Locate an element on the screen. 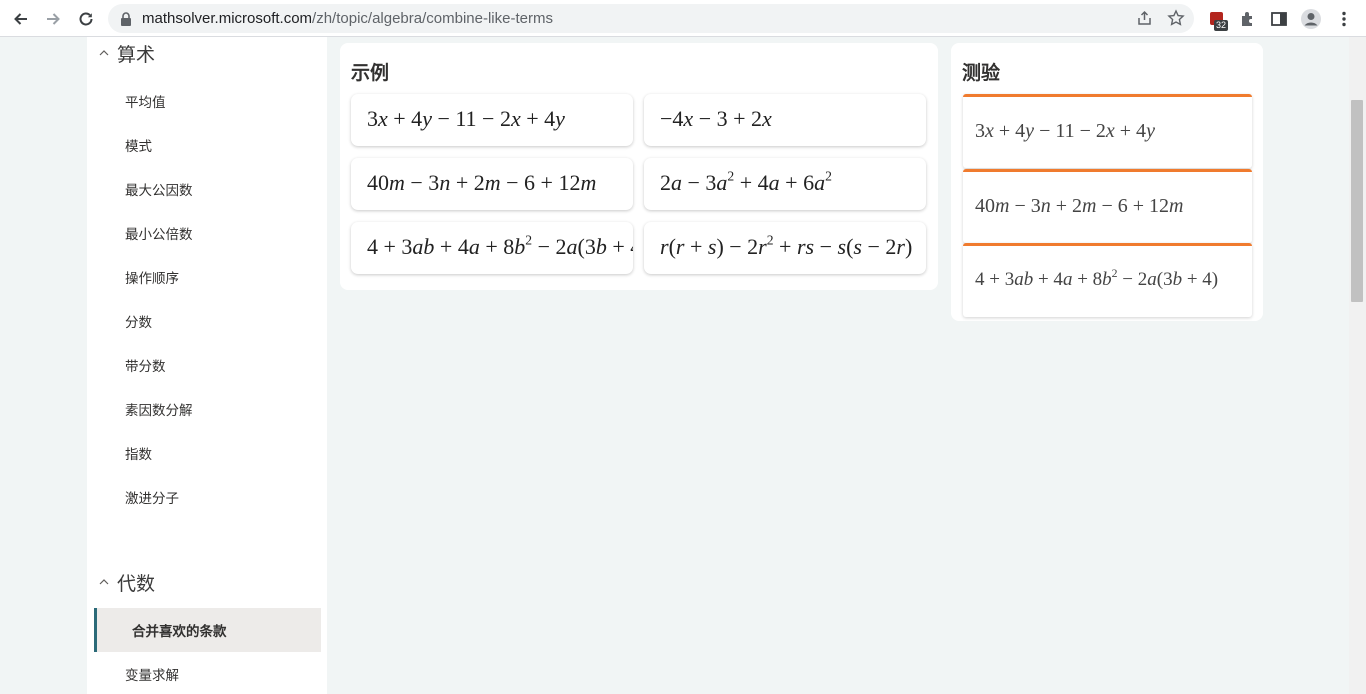 This screenshot has width=1366, height=694. puzzle-icon is located at coordinates (1248, 19).